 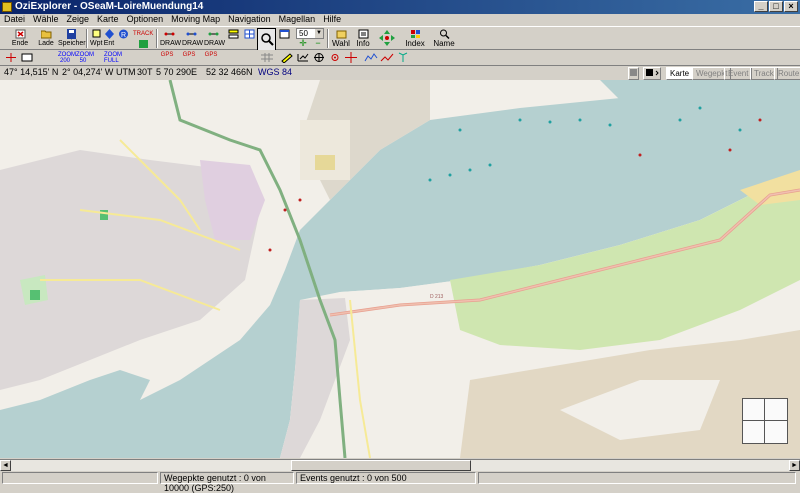 I want to click on pan-arrows-icon, so click(x=387, y=38).